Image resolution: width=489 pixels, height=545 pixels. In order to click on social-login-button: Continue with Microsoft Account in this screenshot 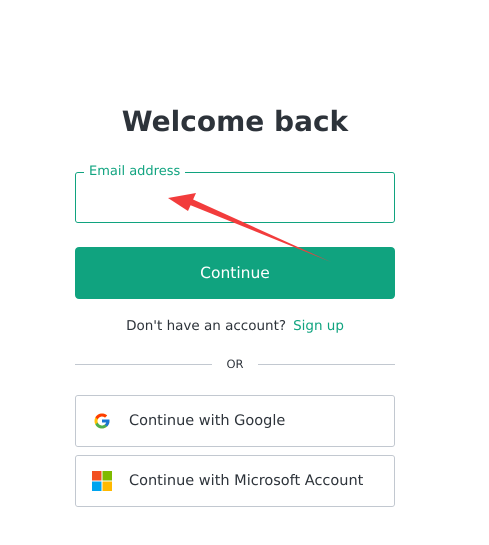, I will do `click(235, 481)`.